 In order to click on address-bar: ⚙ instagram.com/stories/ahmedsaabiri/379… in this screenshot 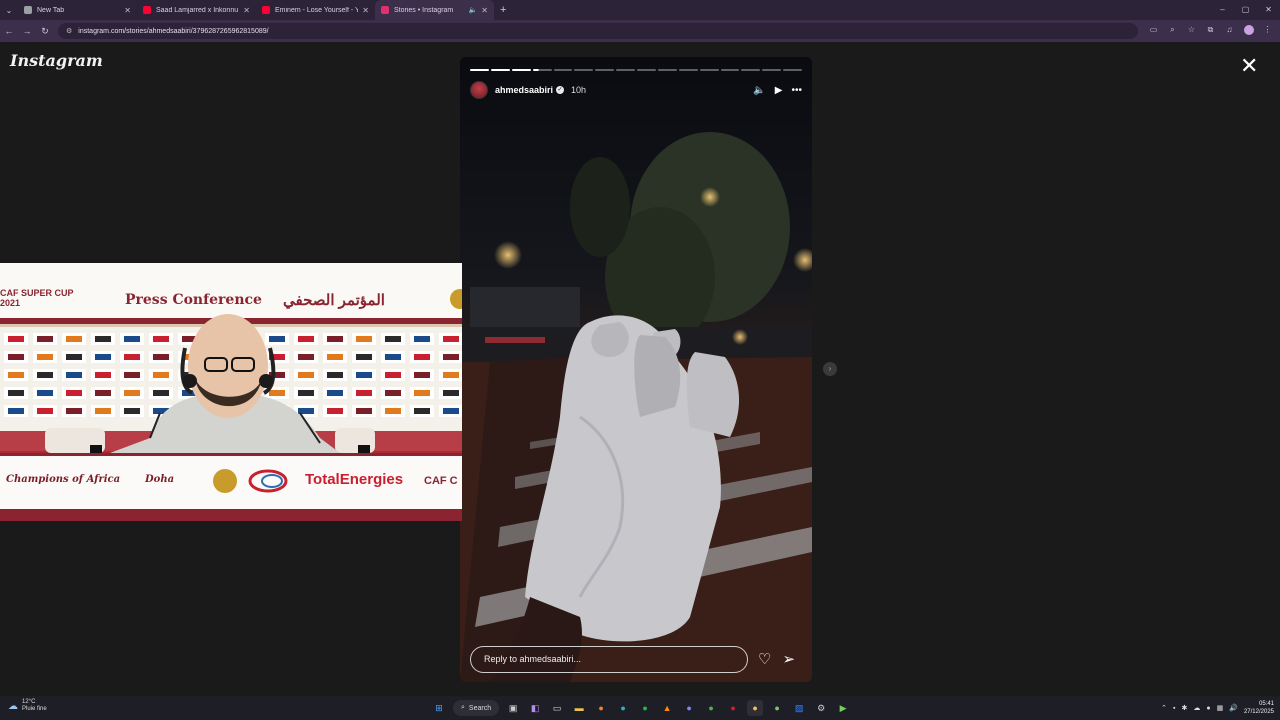, I will do `click(598, 31)`.